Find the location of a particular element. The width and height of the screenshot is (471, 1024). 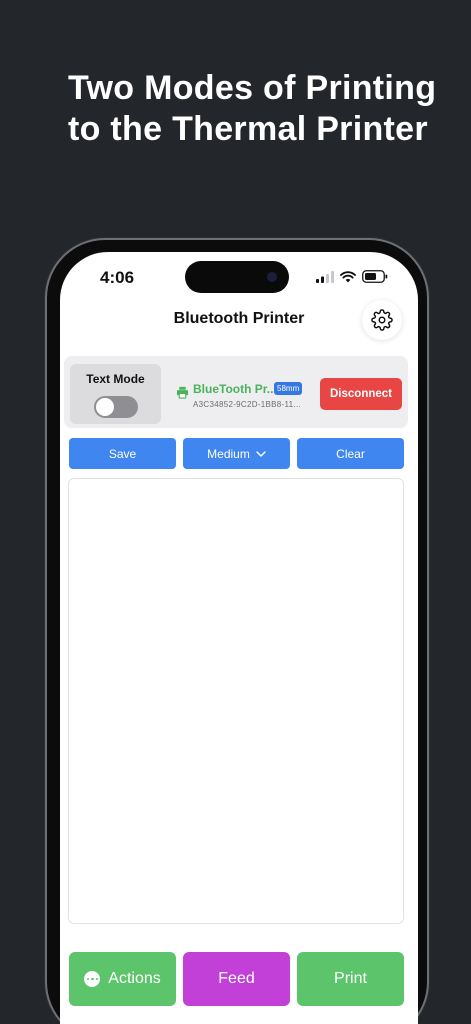

dynamic-island is located at coordinates (237, 277).